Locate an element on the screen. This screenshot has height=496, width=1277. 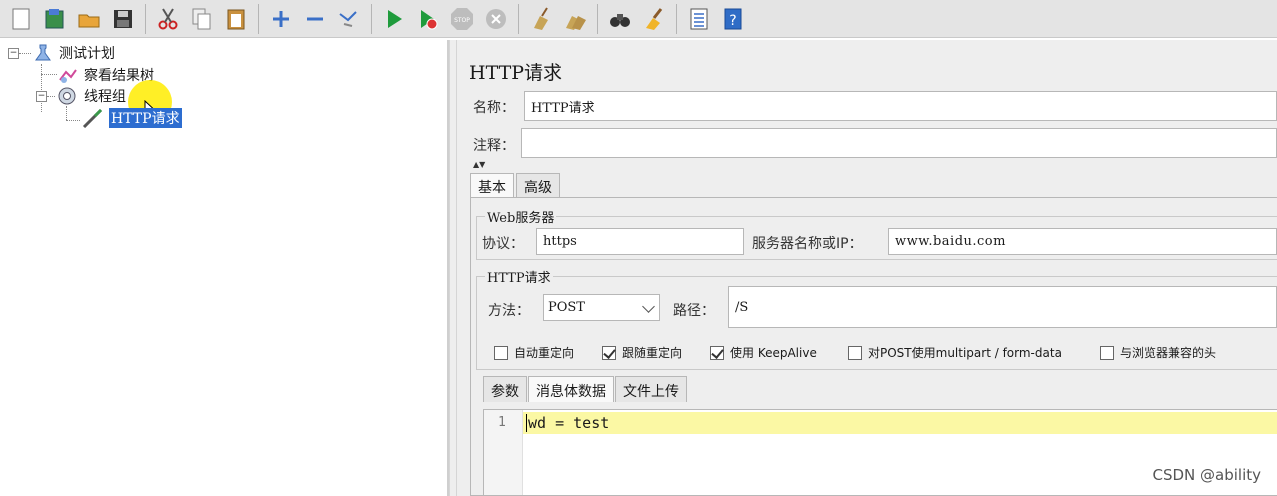
split-pane-divider is located at coordinates (453, 268).